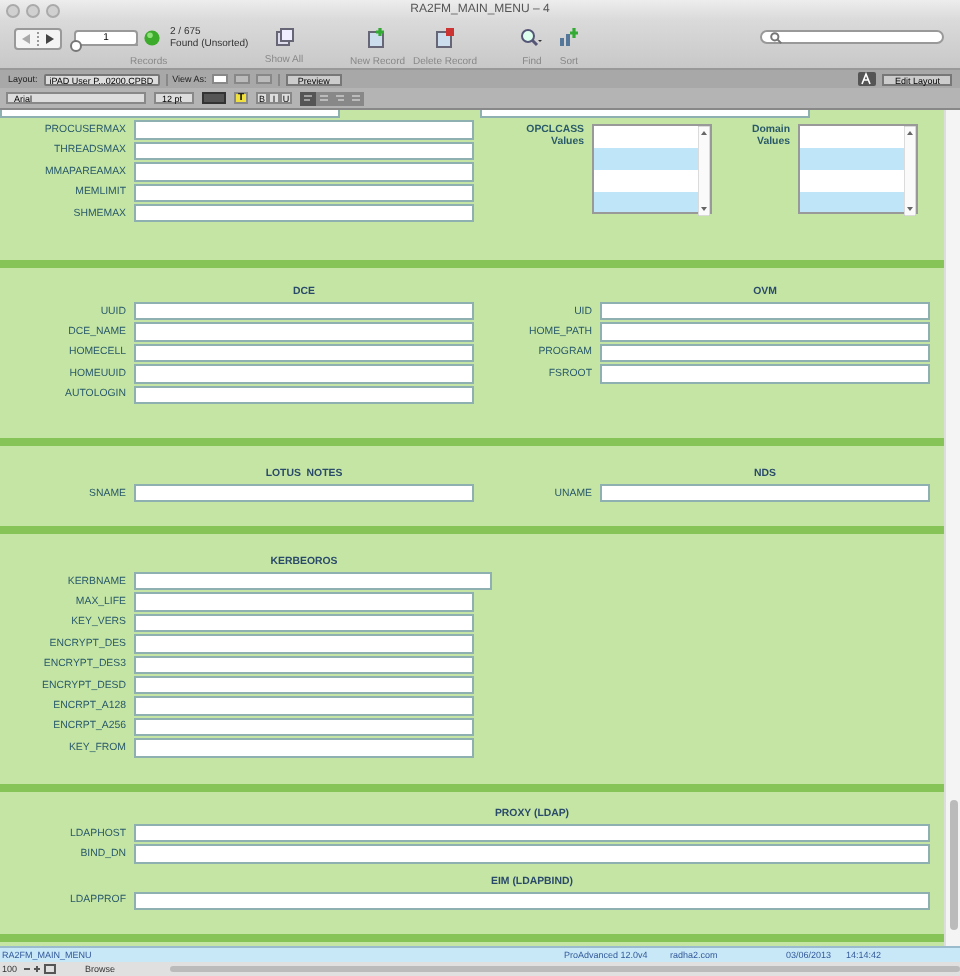 Image resolution: width=960 pixels, height=976 pixels. Describe the element at coordinates (377, 38) in the screenshot. I see `add-page-icon` at that location.